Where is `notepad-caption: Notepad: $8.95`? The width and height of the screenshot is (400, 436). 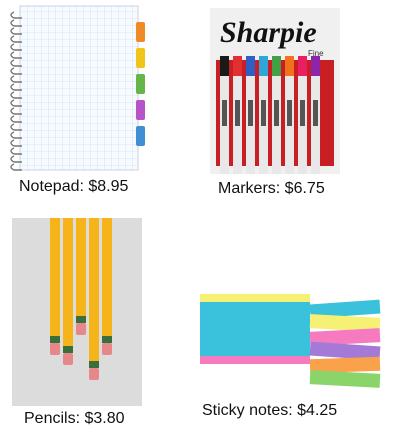 notepad-caption: Notepad: $8.95 is located at coordinates (74, 186).